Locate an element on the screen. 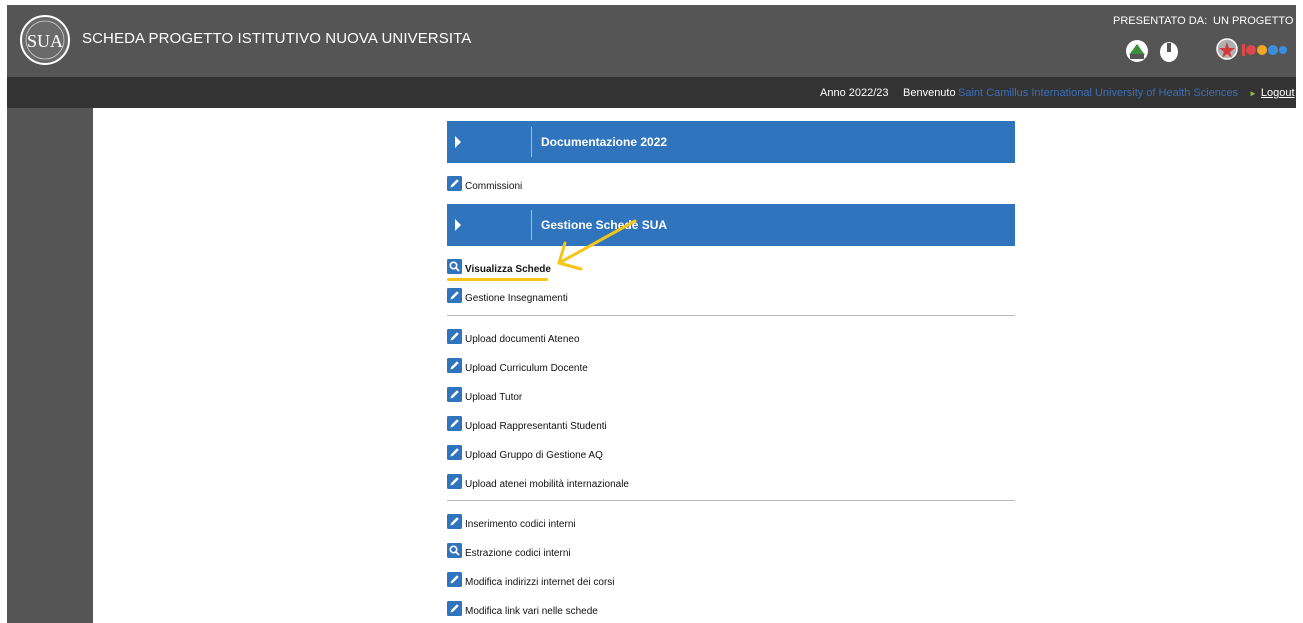 This screenshot has width=1303, height=623. menu-label: Upload Rappresentanti Studenti is located at coordinates (536, 426).